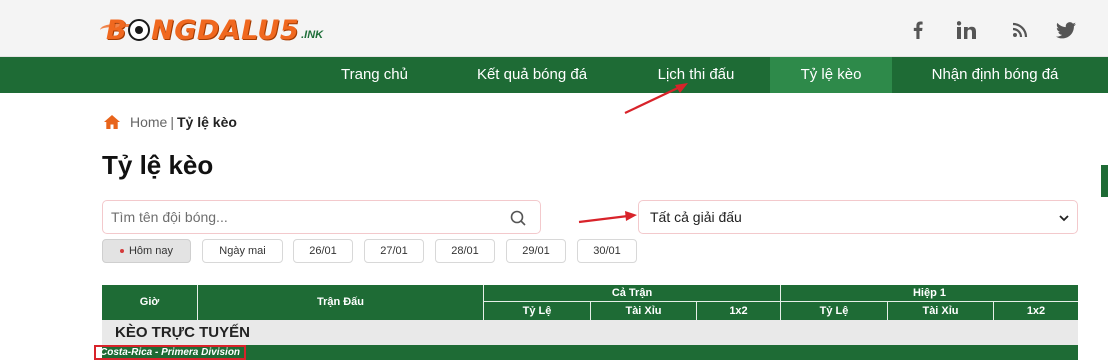 The image size is (1108, 360). What do you see at coordinates (929, 293) in the screenshot?
I see `column-header-first-half: Hiệp 1` at bounding box center [929, 293].